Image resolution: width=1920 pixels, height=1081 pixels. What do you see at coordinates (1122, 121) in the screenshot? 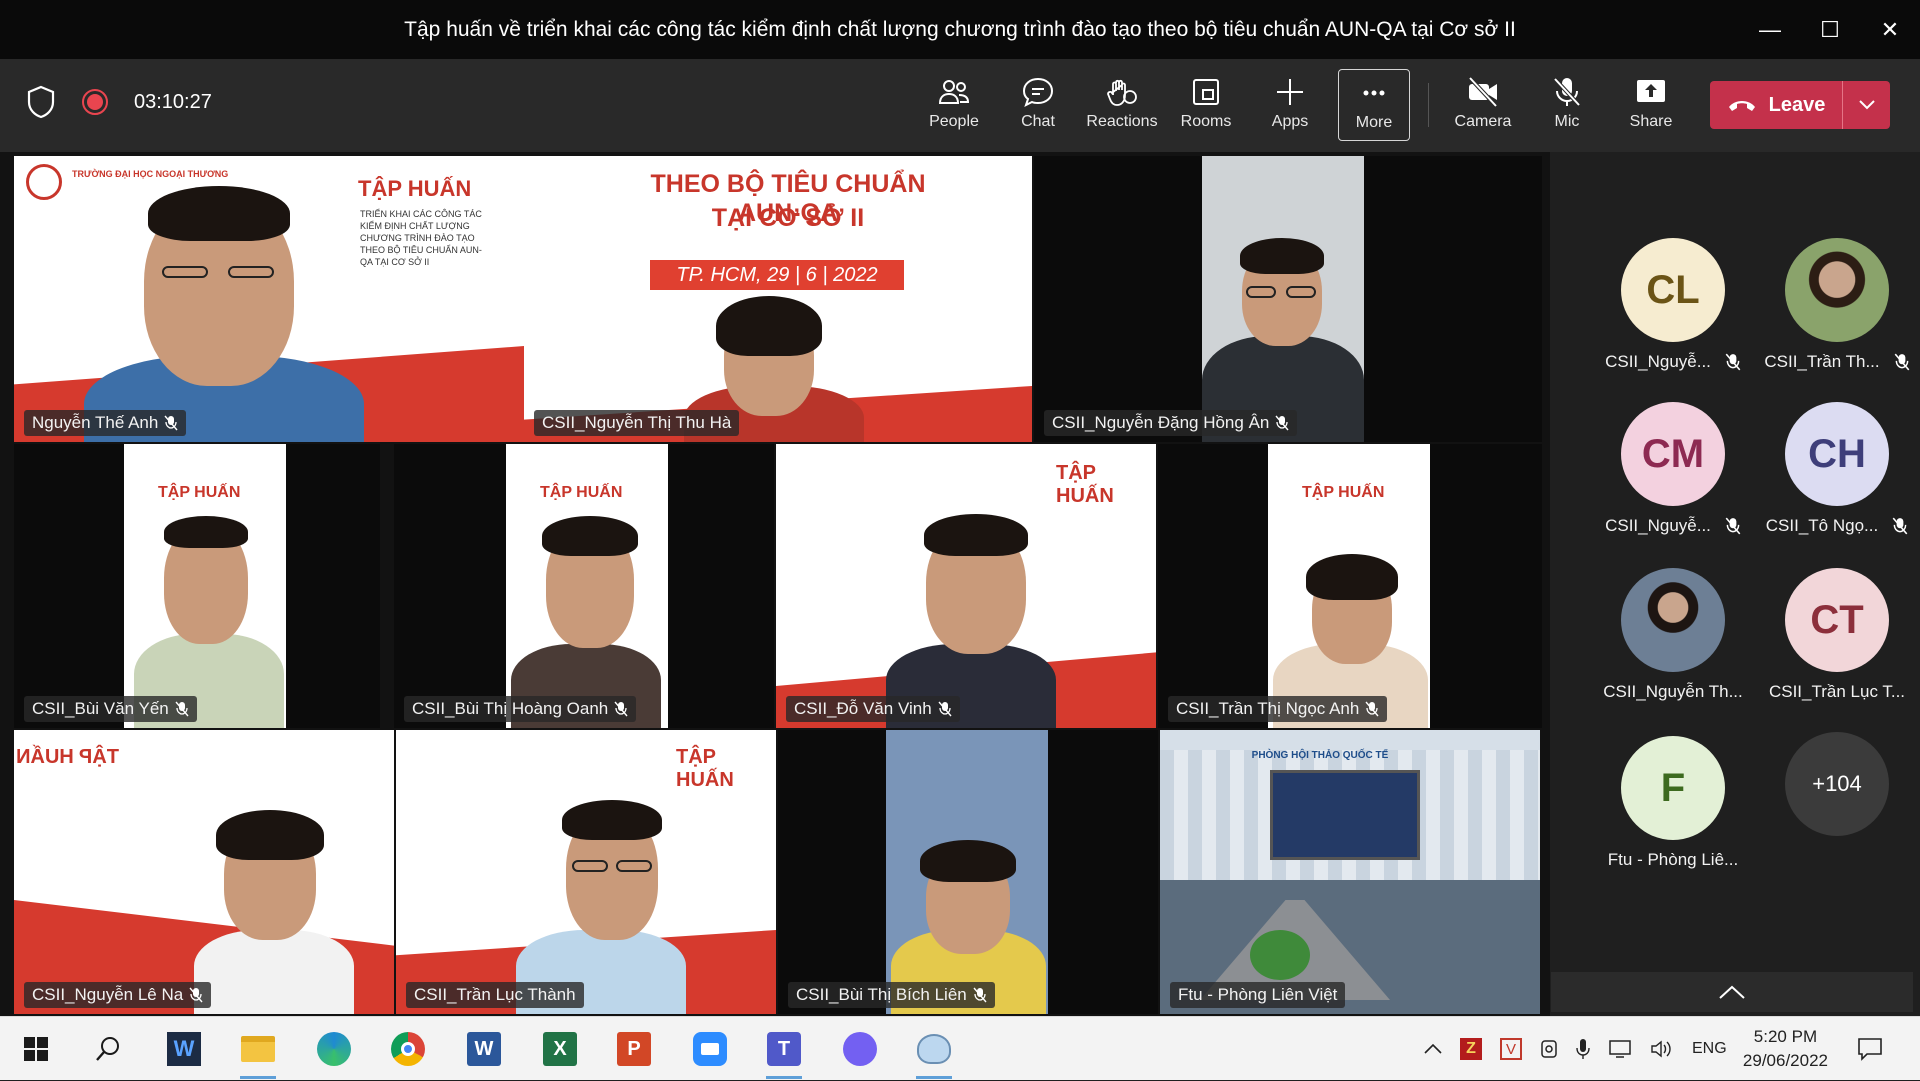
I see `reactions-label: Reactions` at bounding box center [1122, 121].